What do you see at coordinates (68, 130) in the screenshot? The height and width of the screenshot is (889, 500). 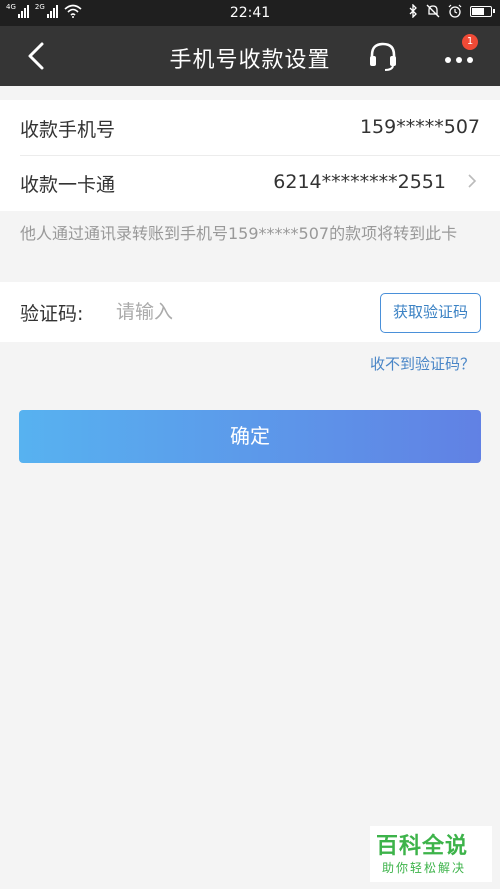 I see `phone-label: 收款手机号` at bounding box center [68, 130].